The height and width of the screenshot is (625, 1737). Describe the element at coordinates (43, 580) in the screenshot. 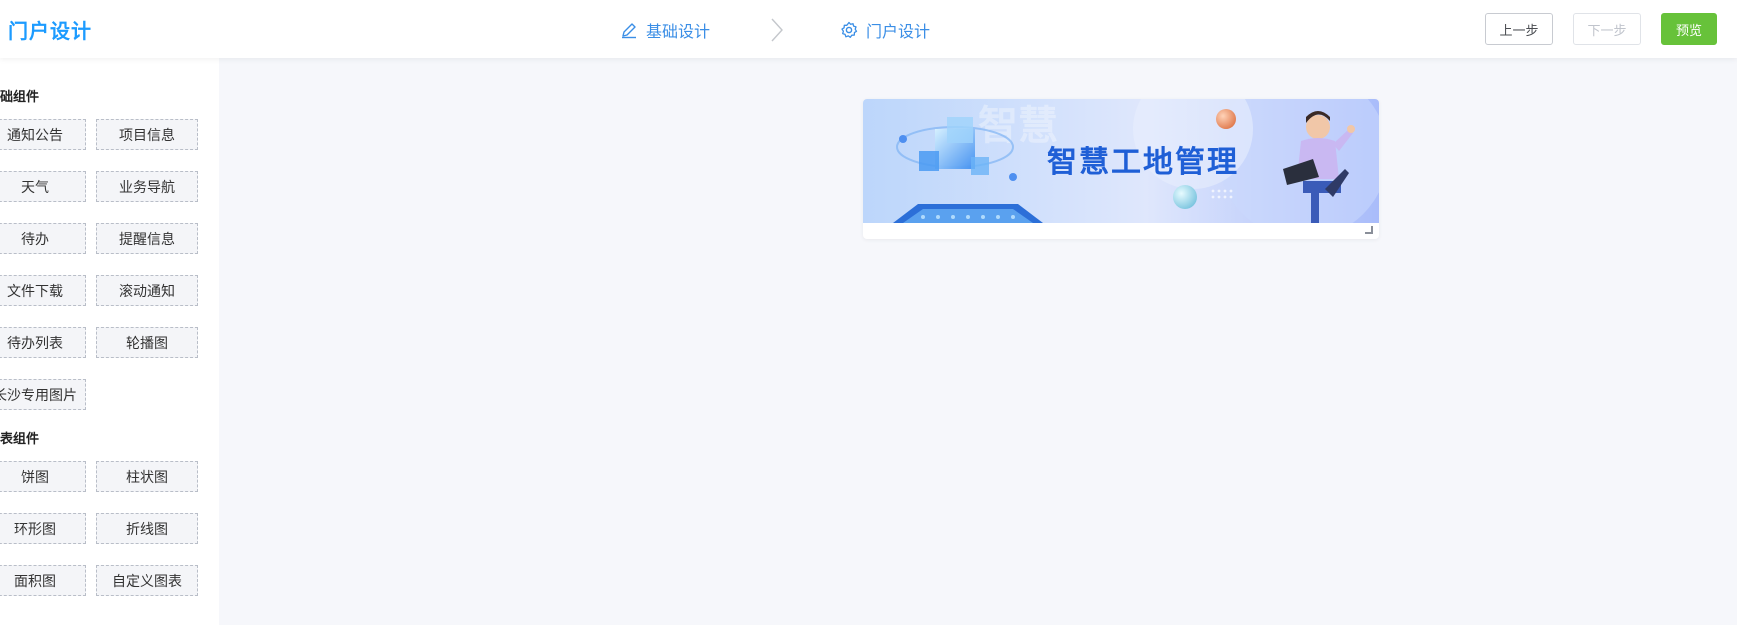

I see `component-area-chart: 面积图` at that location.